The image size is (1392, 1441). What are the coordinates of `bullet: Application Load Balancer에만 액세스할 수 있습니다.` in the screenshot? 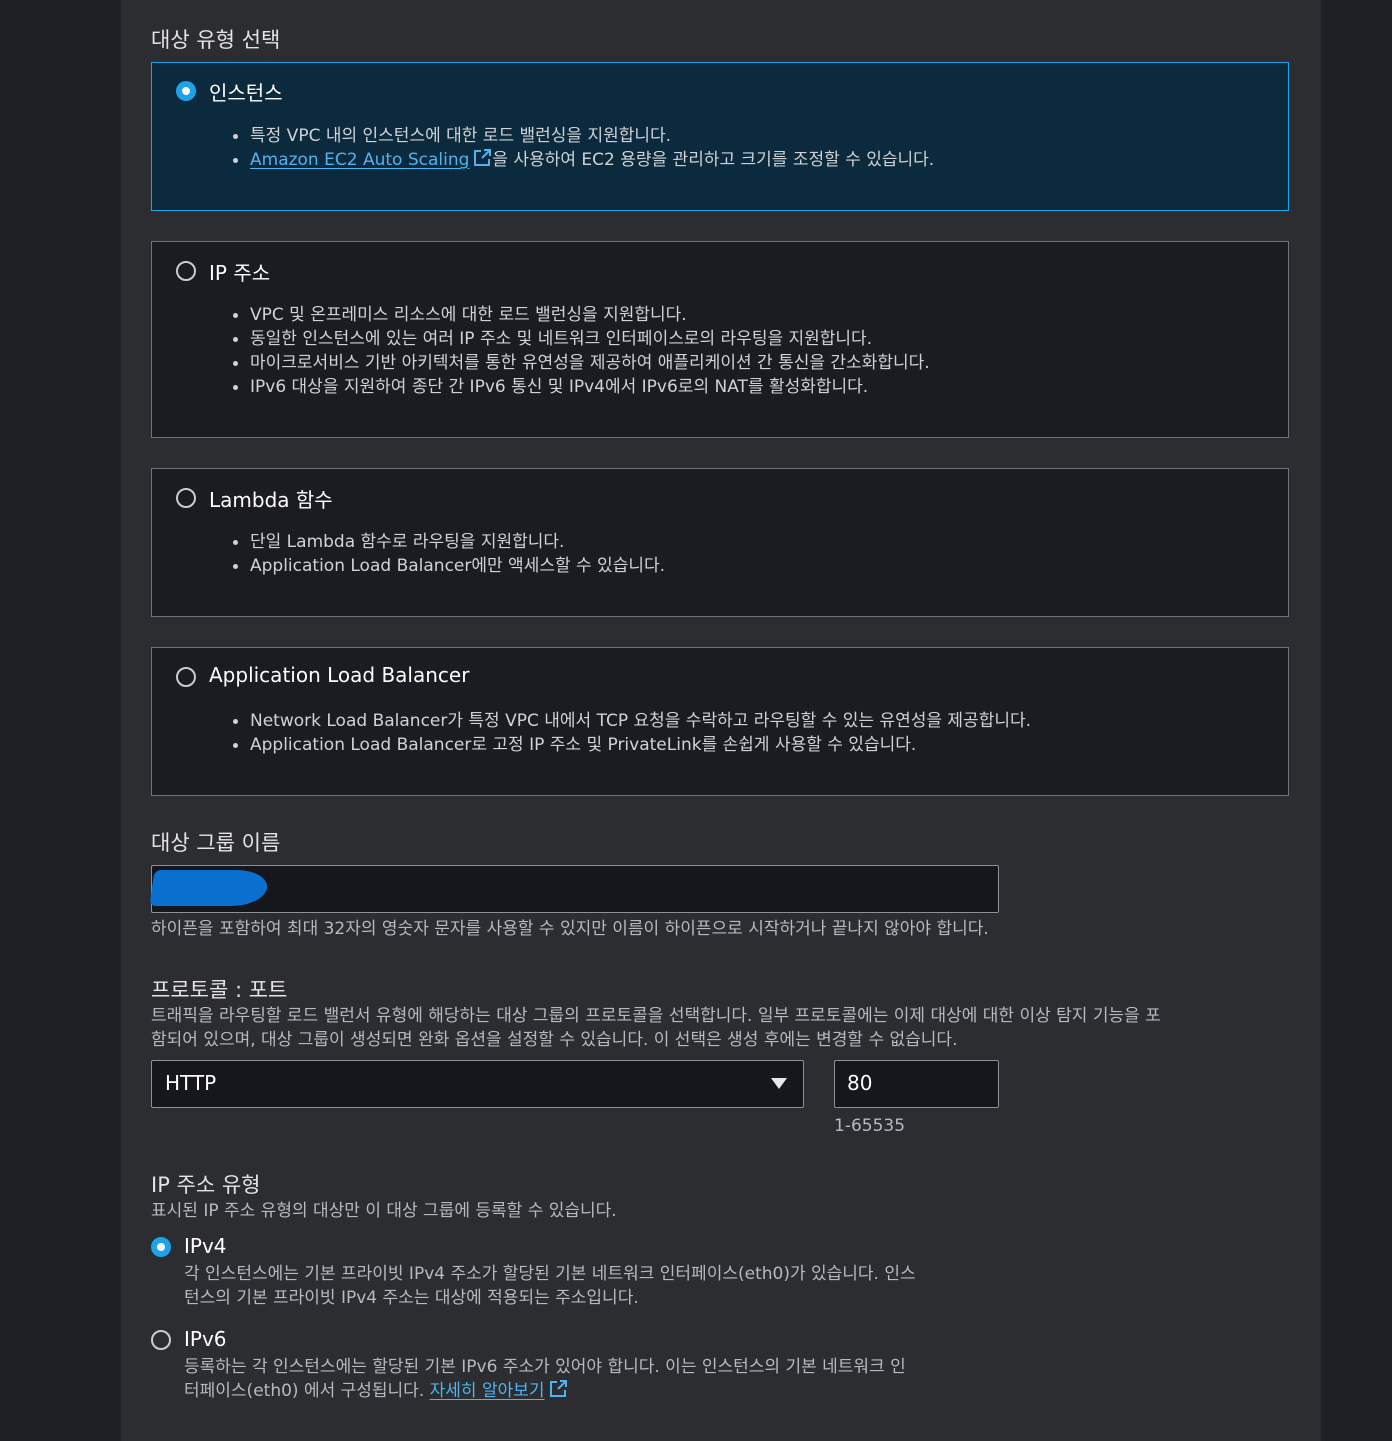 It's located at (449, 566).